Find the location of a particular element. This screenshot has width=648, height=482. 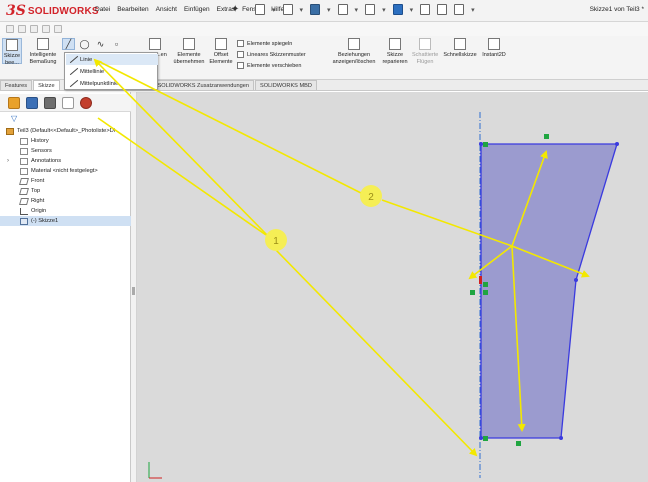

history-icon is located at coordinates (24, 141).